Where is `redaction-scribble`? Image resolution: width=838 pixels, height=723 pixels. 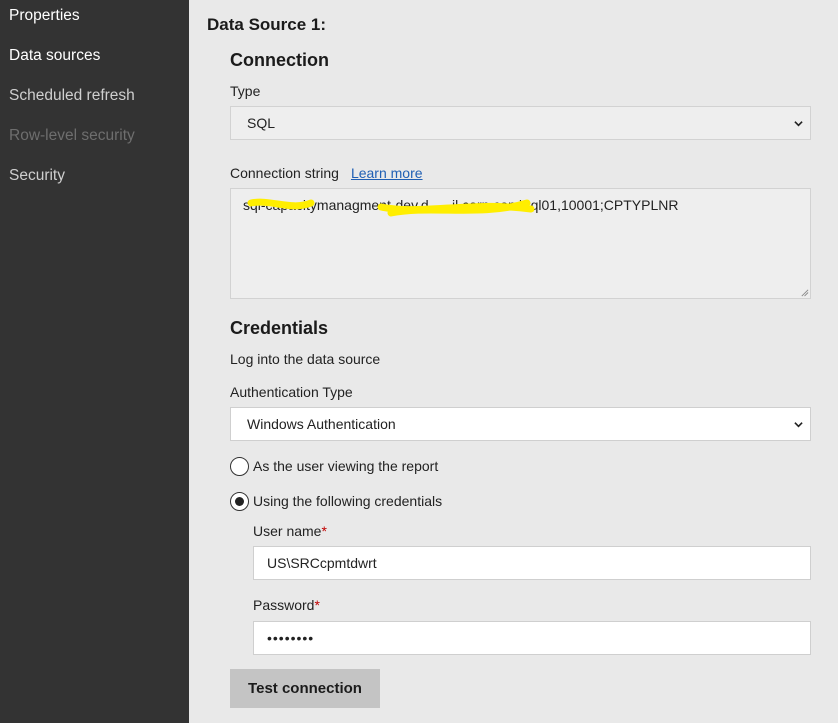
redaction-scribble is located at coordinates (391, 207).